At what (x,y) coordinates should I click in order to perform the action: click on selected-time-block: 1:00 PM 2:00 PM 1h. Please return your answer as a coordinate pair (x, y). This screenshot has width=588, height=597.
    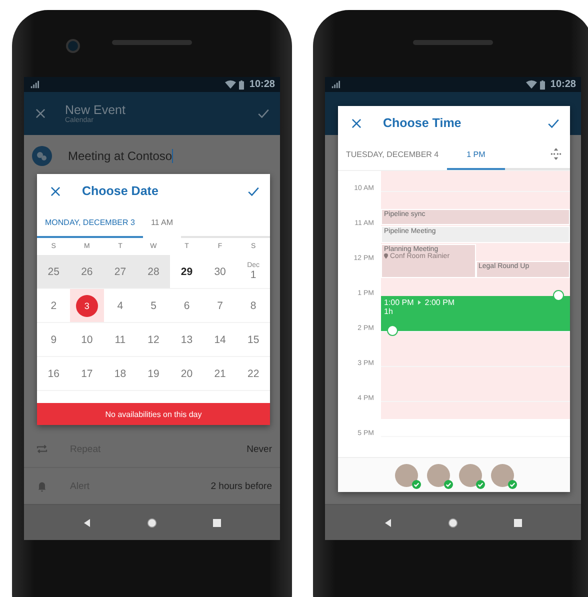
    Looking at the image, I should click on (475, 313).